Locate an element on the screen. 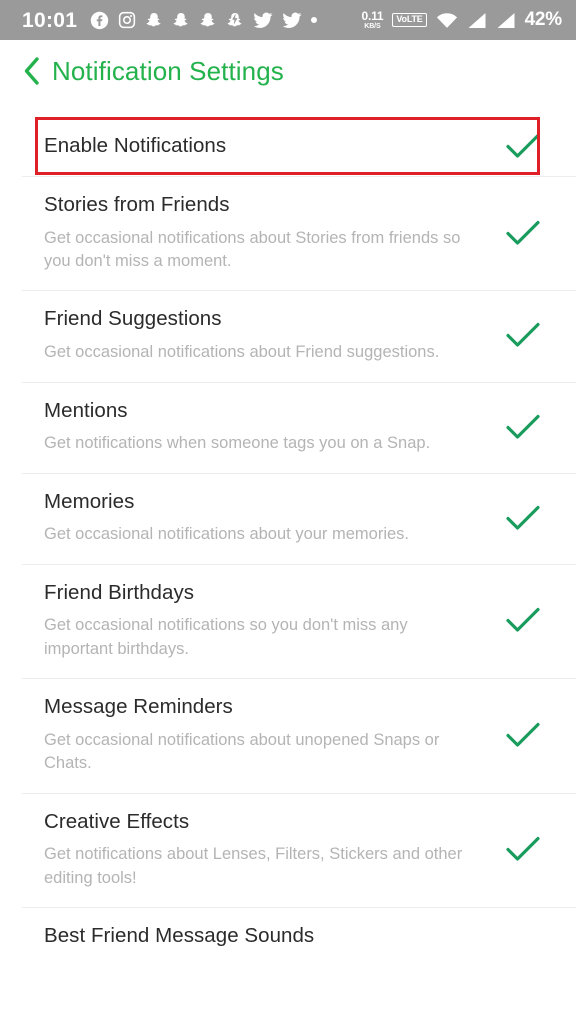 The width and height of the screenshot is (576, 1024). network-speed-value: 0.11 is located at coordinates (372, 16).